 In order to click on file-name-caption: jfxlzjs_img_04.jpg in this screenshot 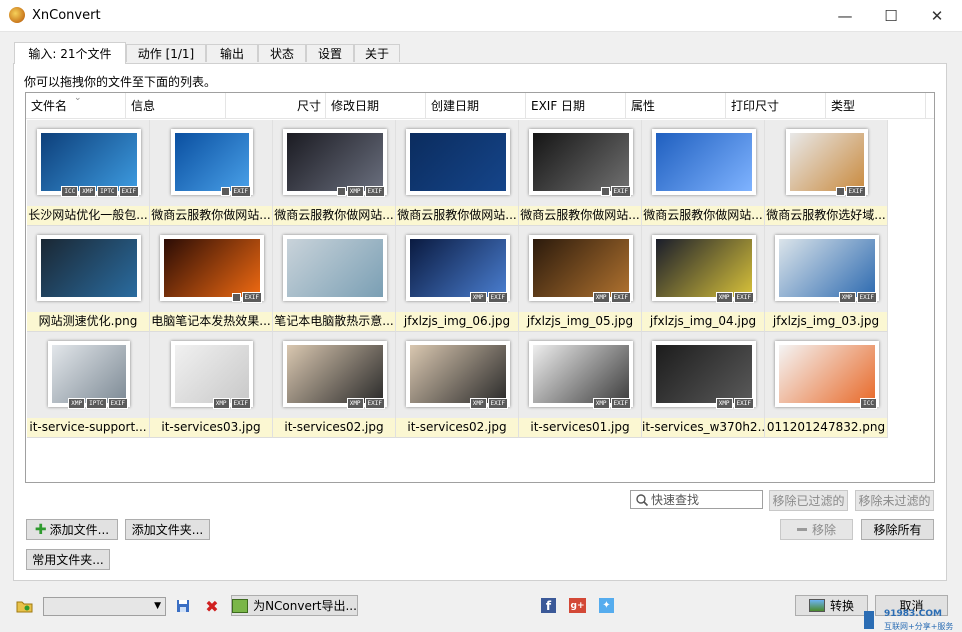, I will do `click(703, 321)`.